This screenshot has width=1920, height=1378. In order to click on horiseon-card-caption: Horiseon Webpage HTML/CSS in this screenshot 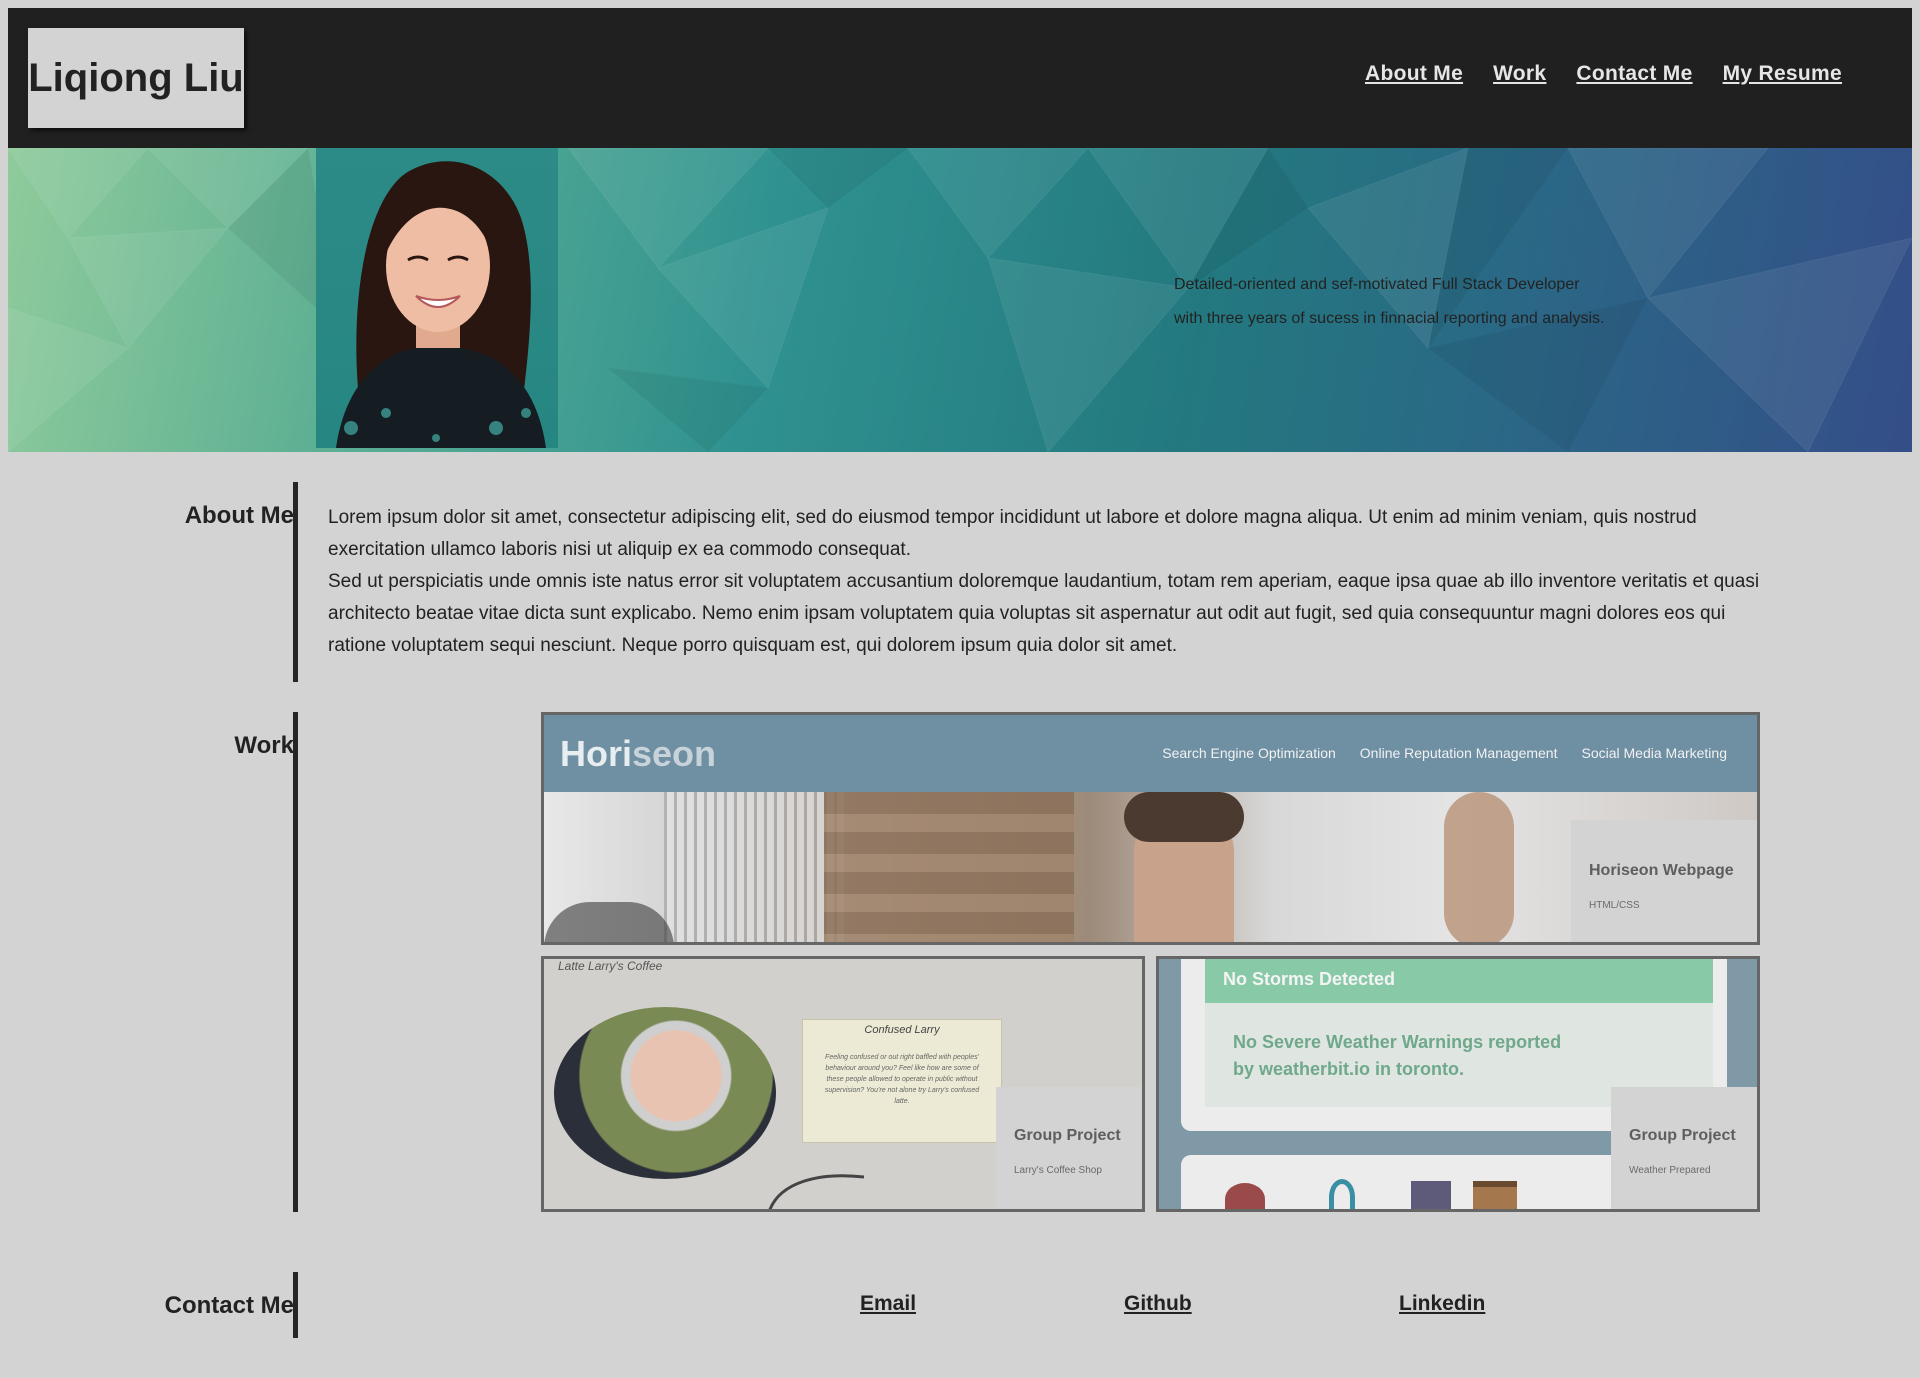, I will do `click(1664, 881)`.